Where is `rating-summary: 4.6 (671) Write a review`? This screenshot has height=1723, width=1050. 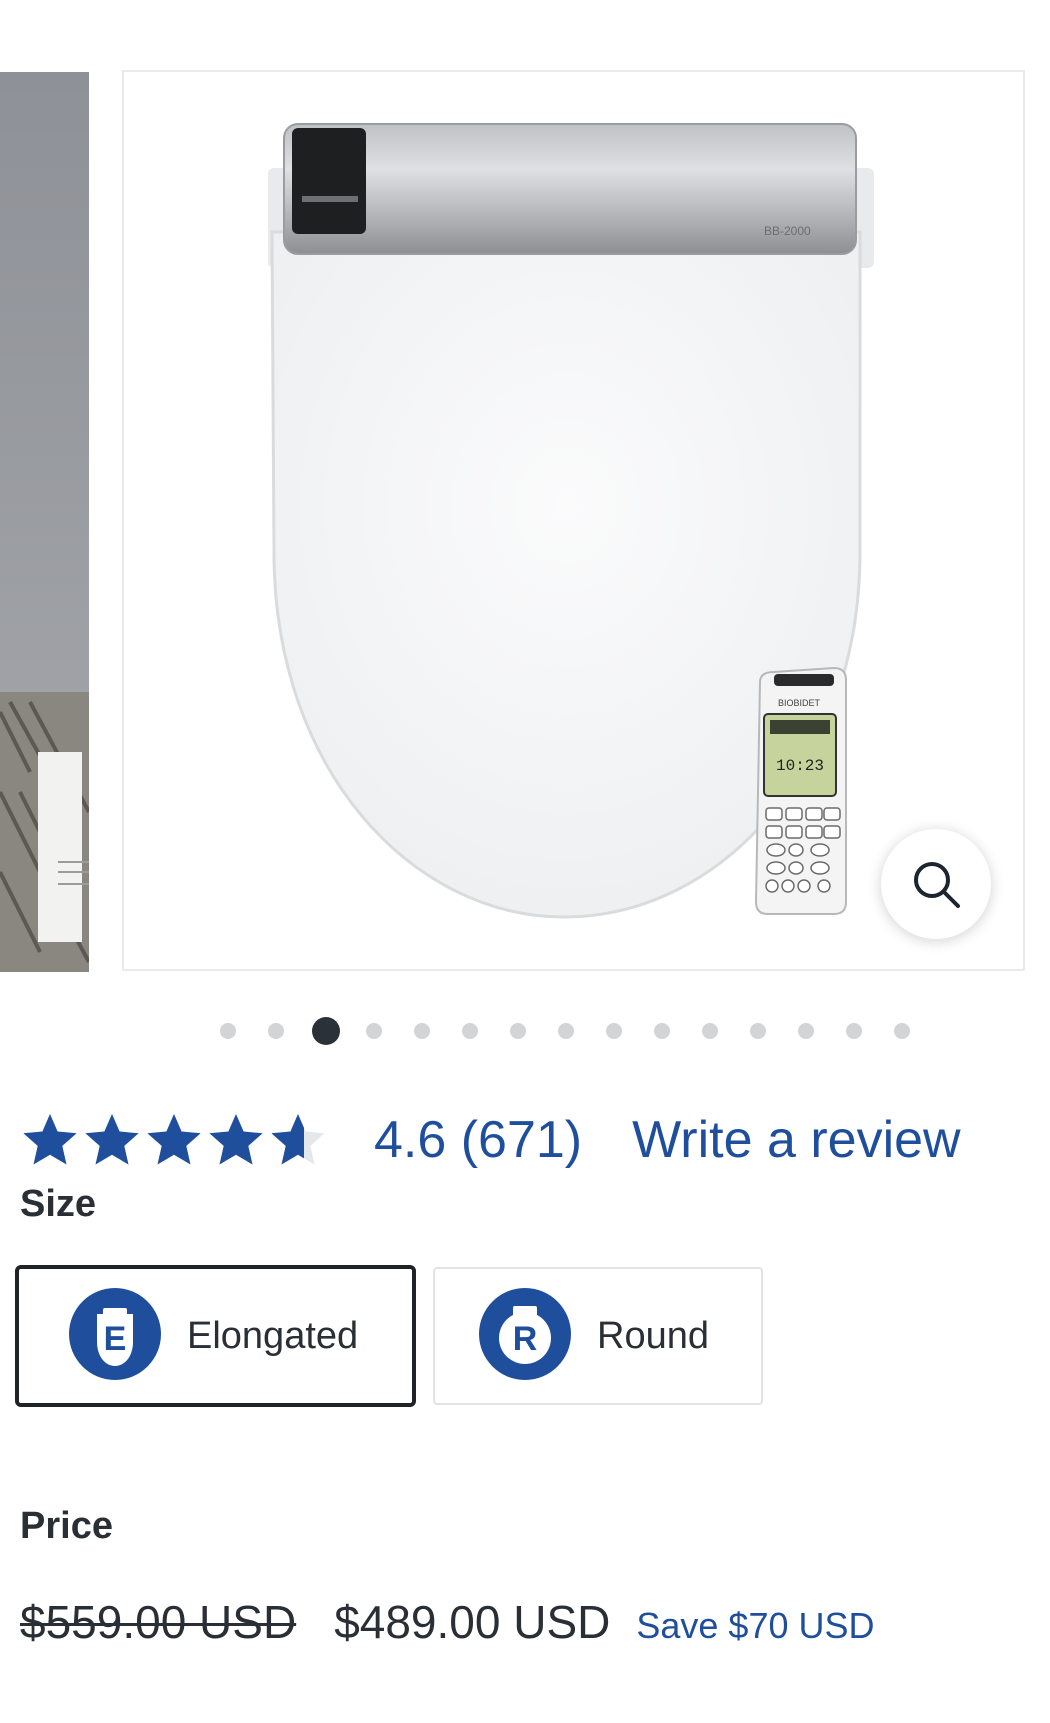 rating-summary: 4.6 (671) Write a review is located at coordinates (490, 1140).